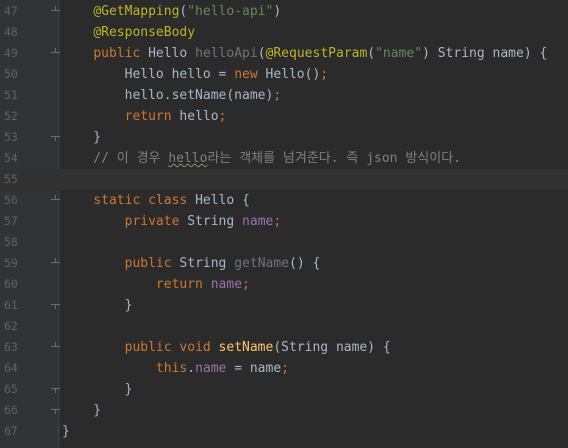  I want to click on code-line: 52 return hello;, so click(284, 116).